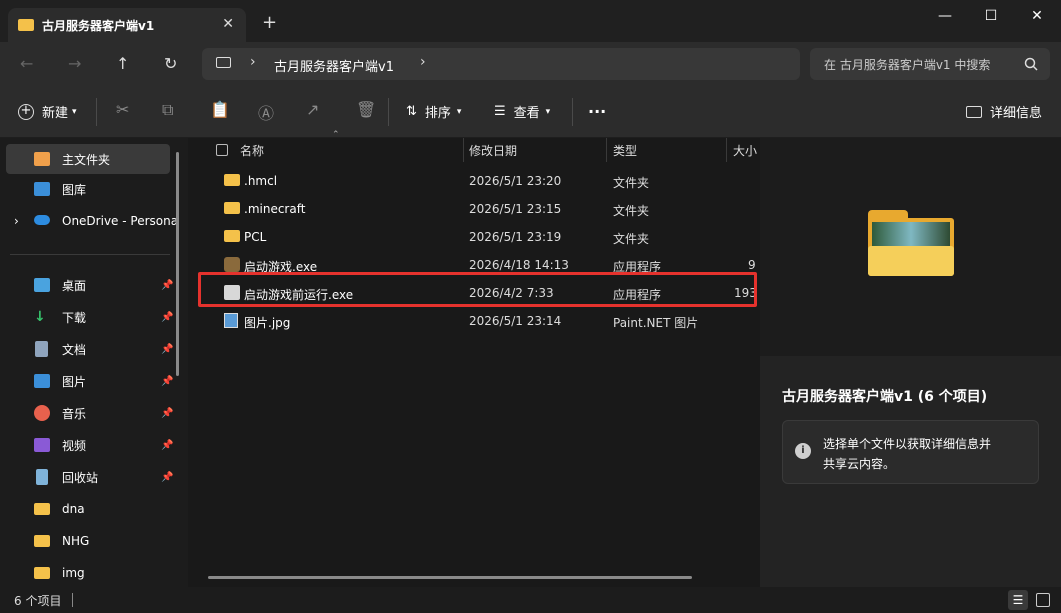  I want to click on file-date: 2026/5/1 23:20, so click(515, 181).